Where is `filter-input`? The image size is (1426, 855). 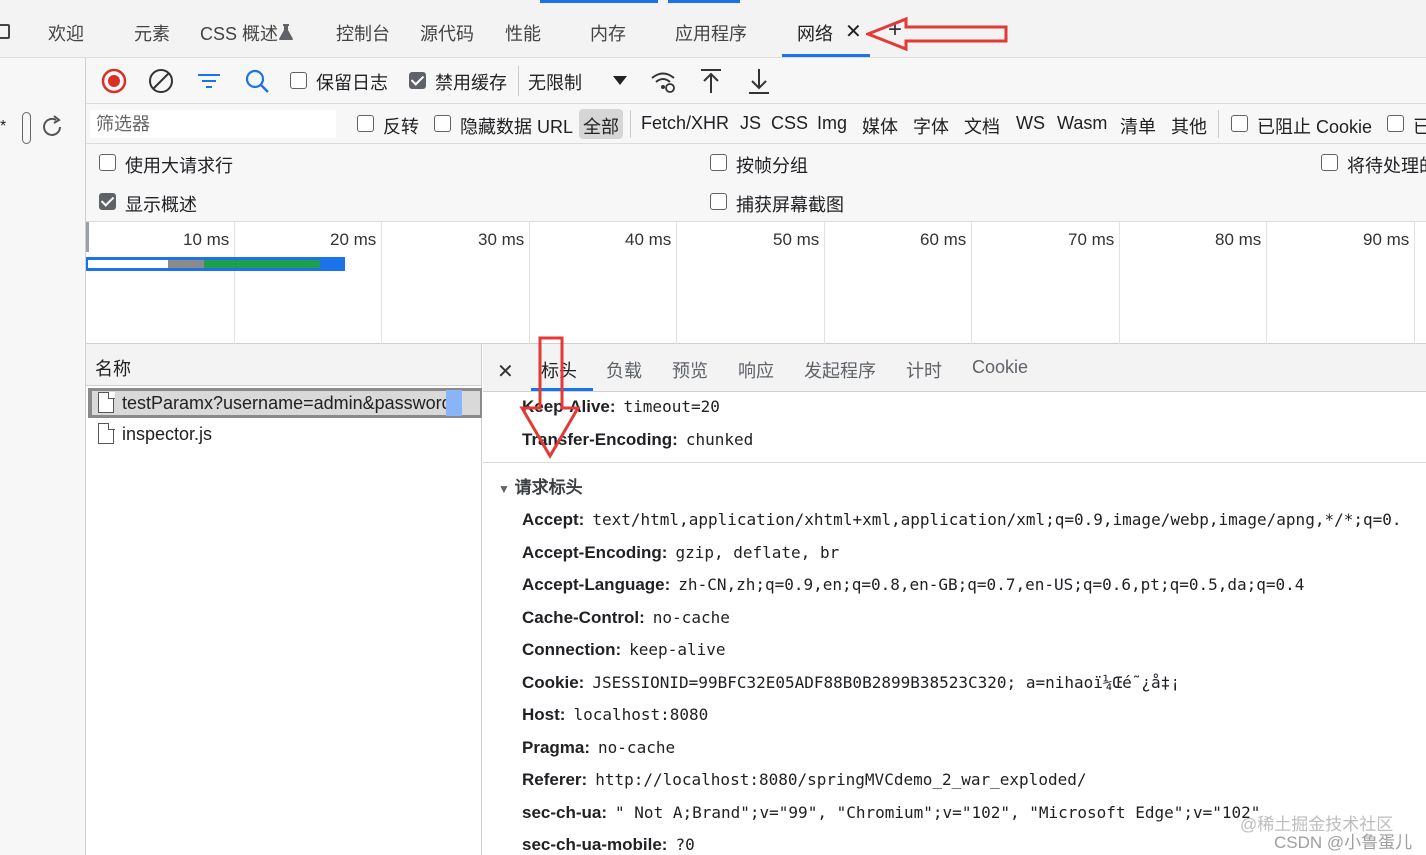
filter-input is located at coordinates (213, 124).